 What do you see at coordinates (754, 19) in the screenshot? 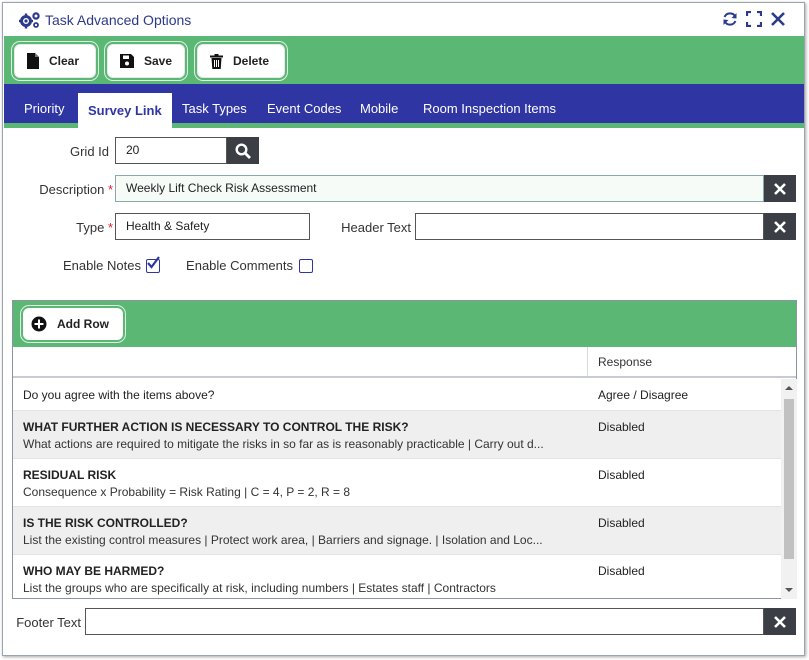
I see `expand-icon` at bounding box center [754, 19].